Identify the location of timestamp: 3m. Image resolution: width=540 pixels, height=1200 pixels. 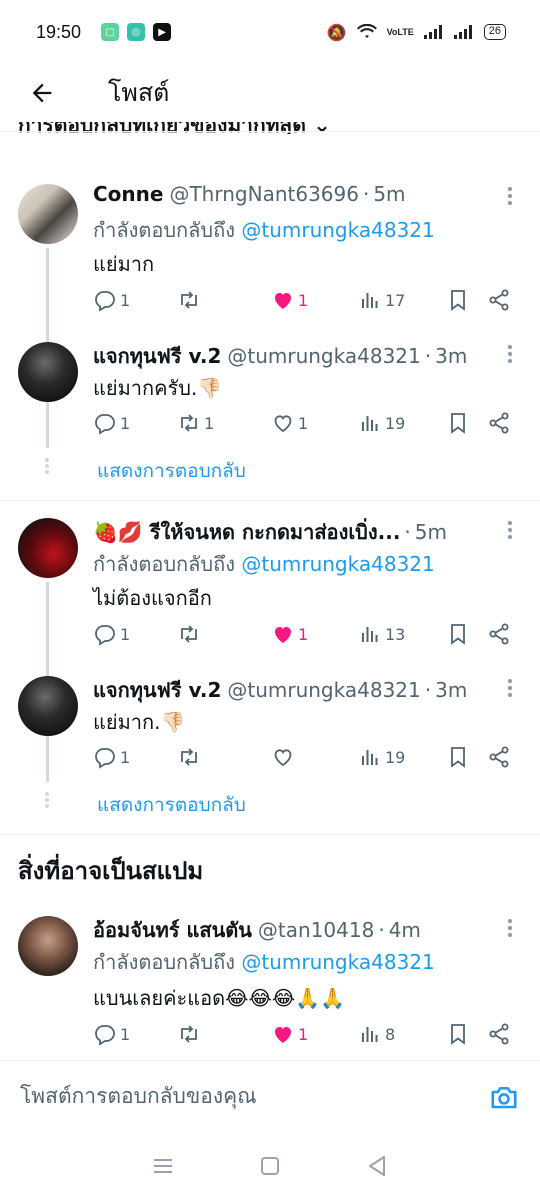
(451, 690).